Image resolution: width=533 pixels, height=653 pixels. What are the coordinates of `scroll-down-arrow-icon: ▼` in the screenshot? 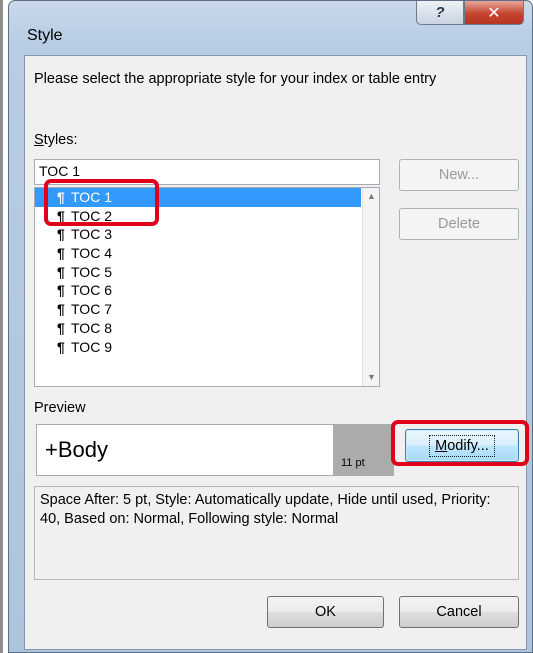 It's located at (371, 377).